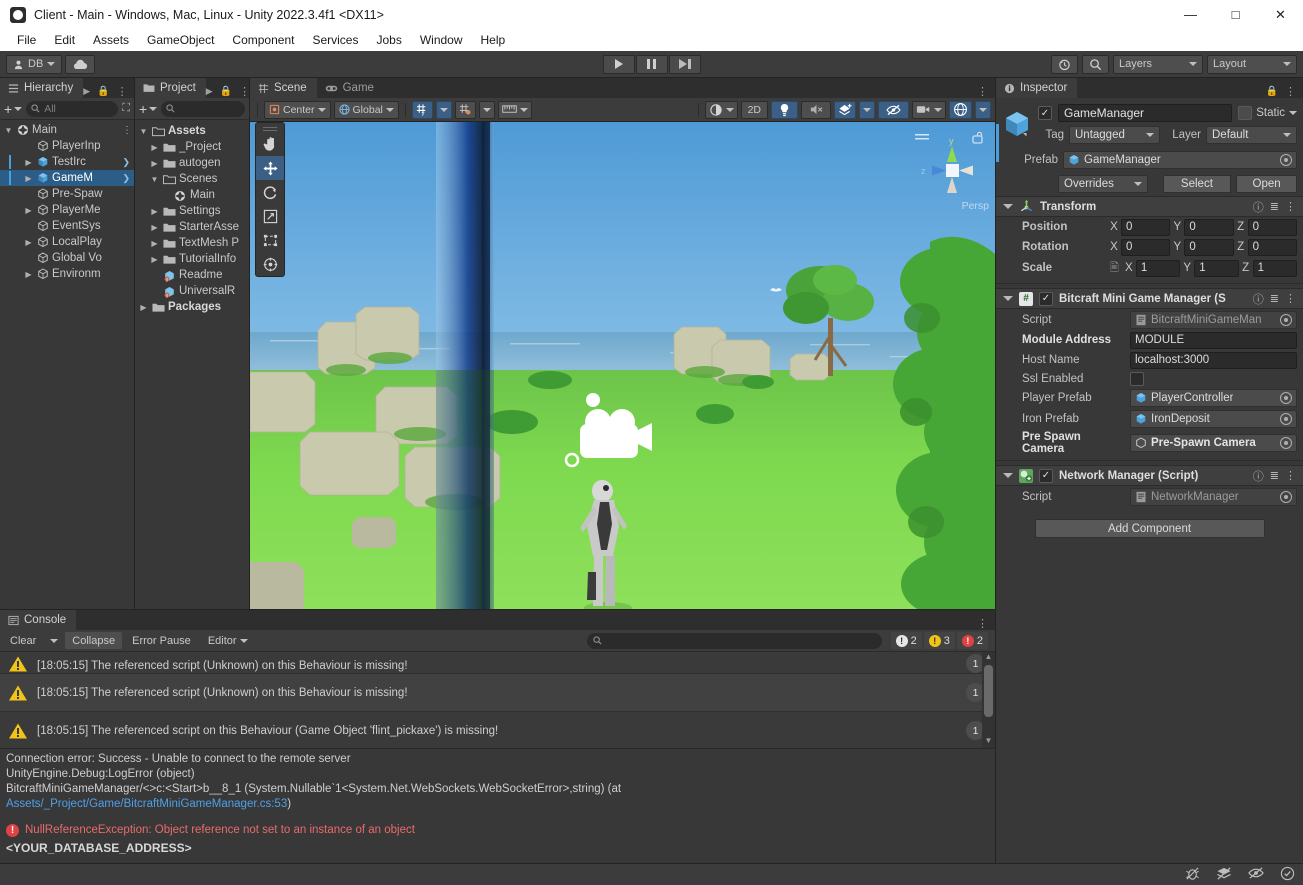 The height and width of the screenshot is (885, 1303). I want to click on static-checkbox, so click(1245, 113).